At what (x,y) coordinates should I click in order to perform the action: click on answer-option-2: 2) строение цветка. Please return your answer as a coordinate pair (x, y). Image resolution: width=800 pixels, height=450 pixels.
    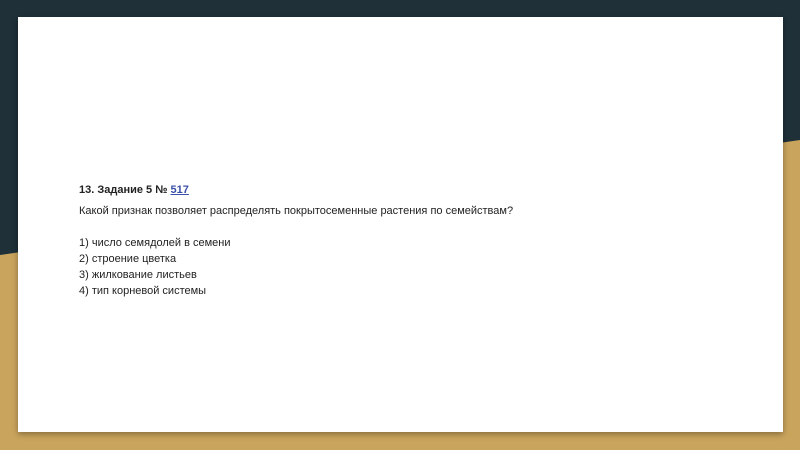
    Looking at the image, I should click on (128, 259).